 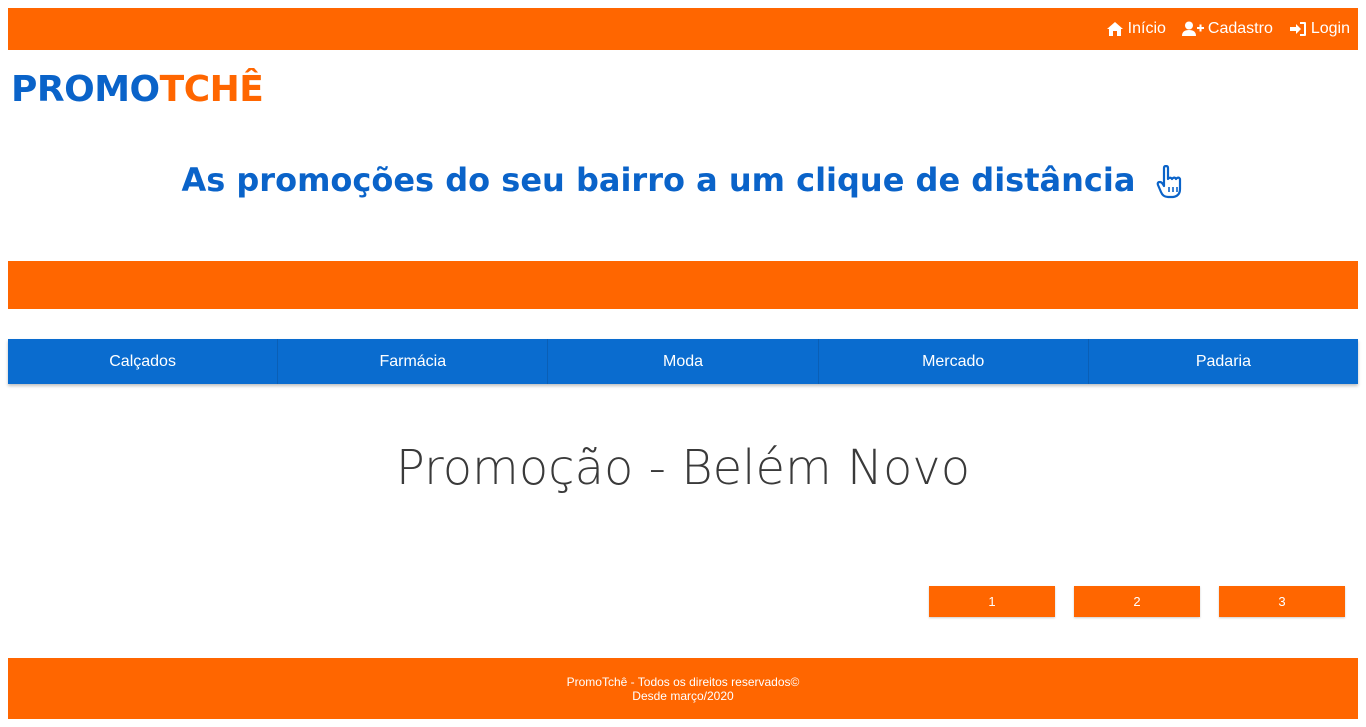 I want to click on nav-home-label: Início, so click(x=1146, y=28).